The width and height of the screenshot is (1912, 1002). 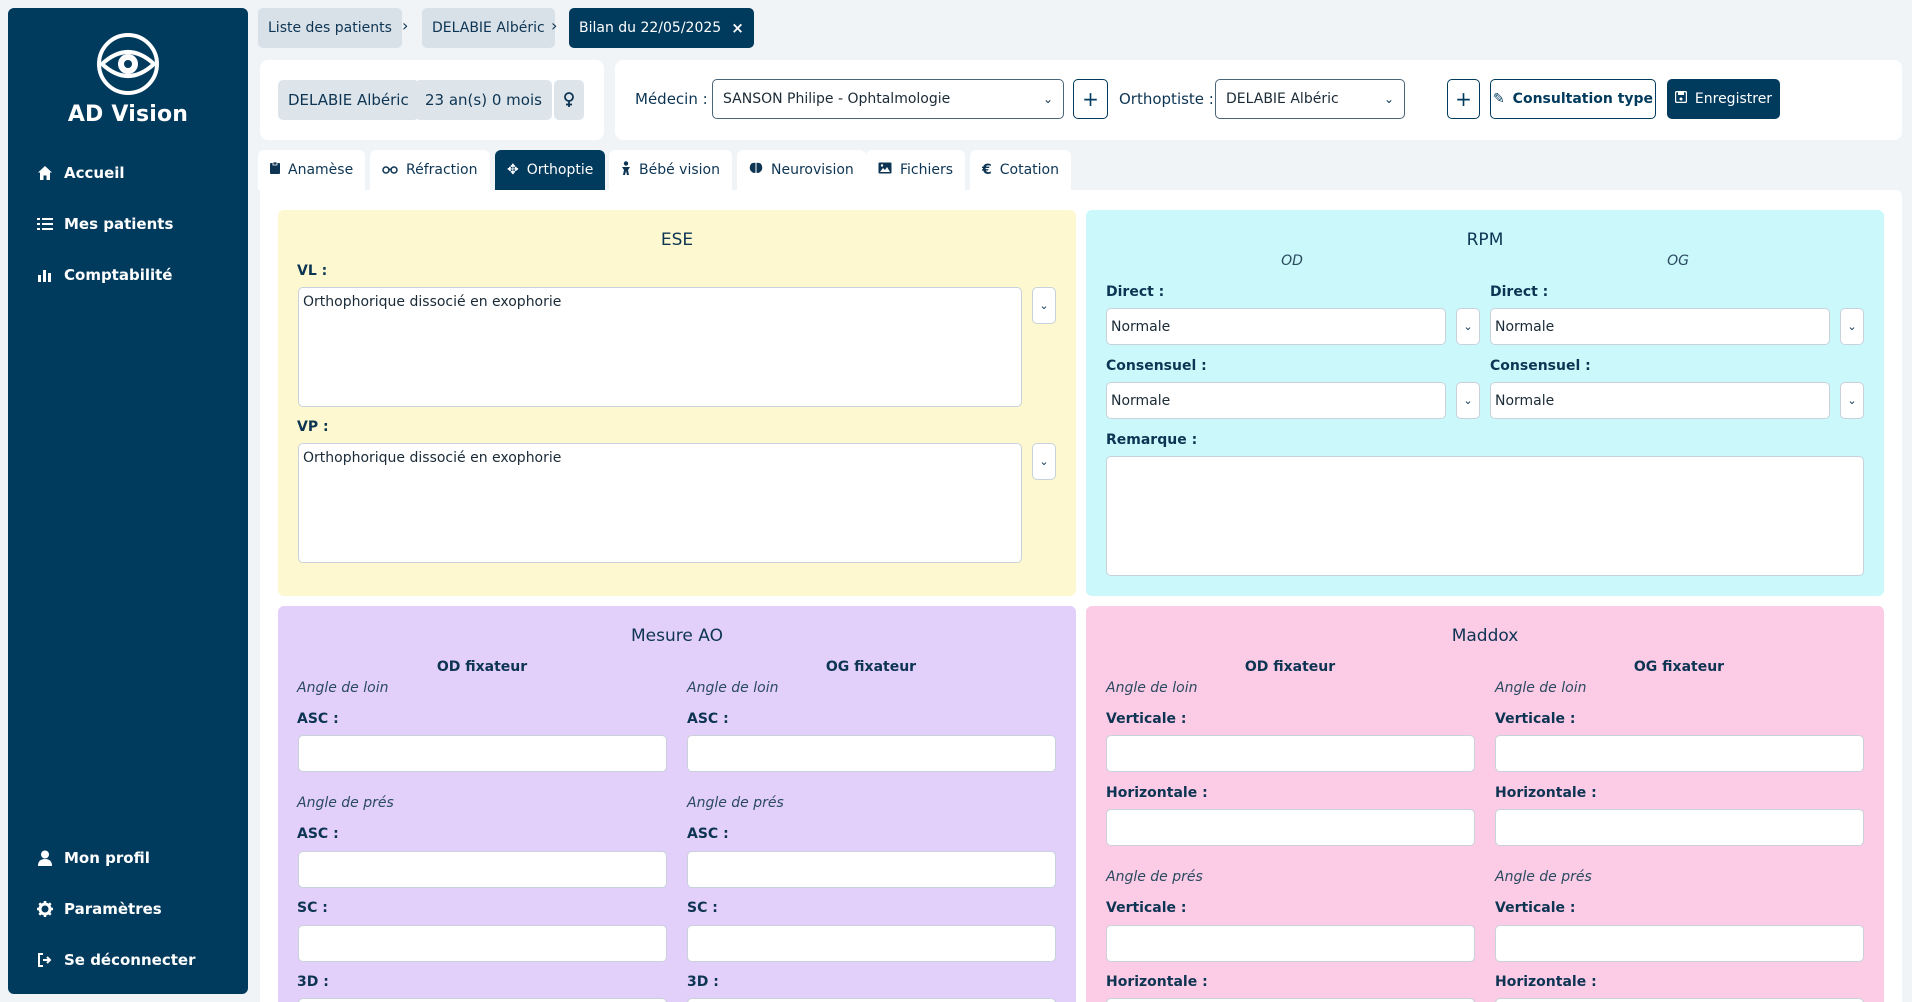 I want to click on tab-orthoptie: ✥ Orthoptie, so click(x=550, y=170).